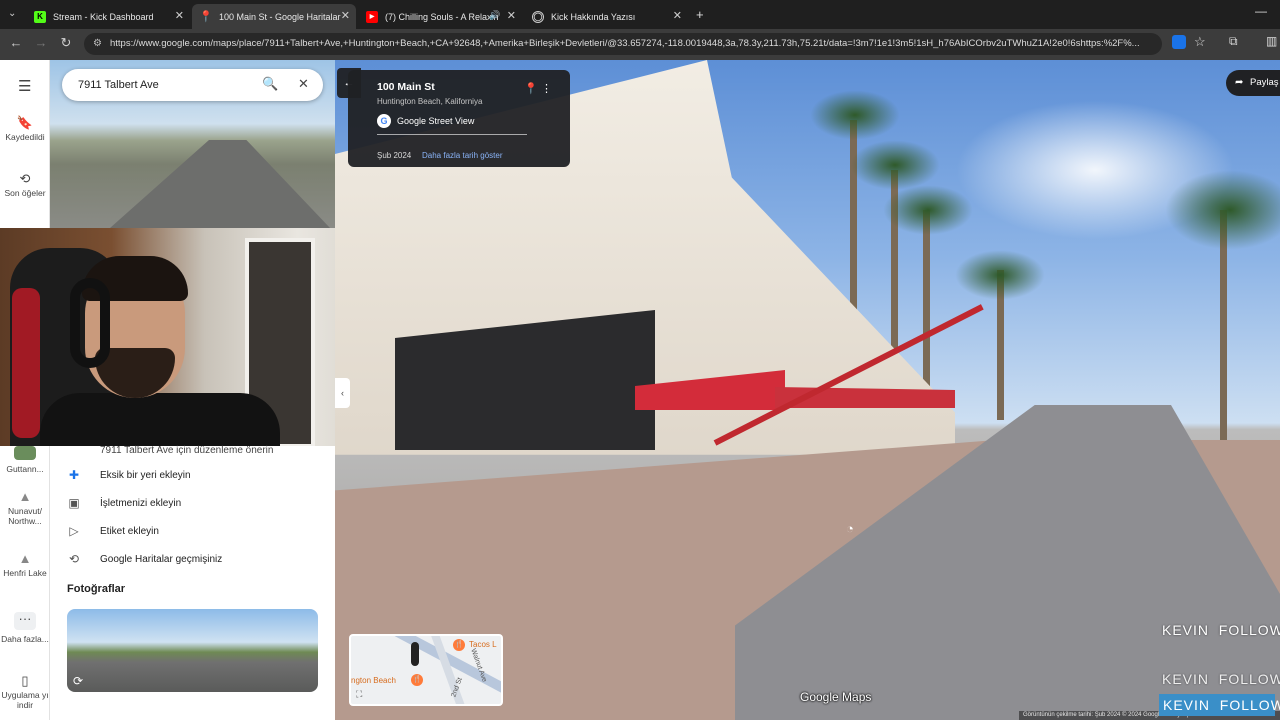 This screenshot has height=720, width=1280. Describe the element at coordinates (103, 16) in the screenshot. I see `tab-title: Stream - Kick Dashboard` at that location.